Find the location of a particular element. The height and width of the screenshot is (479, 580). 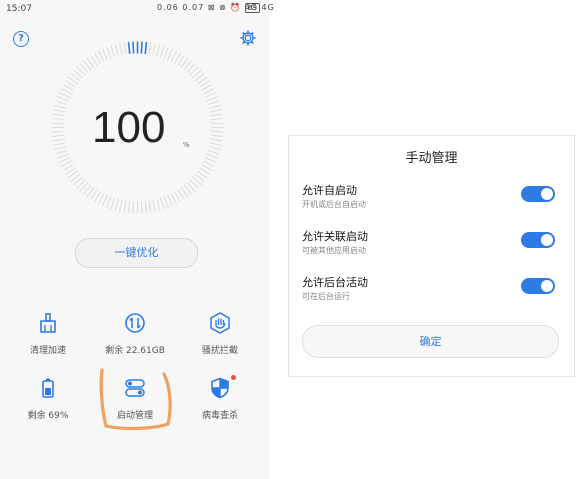

dialog-title: 手动管理 is located at coordinates (431, 158).